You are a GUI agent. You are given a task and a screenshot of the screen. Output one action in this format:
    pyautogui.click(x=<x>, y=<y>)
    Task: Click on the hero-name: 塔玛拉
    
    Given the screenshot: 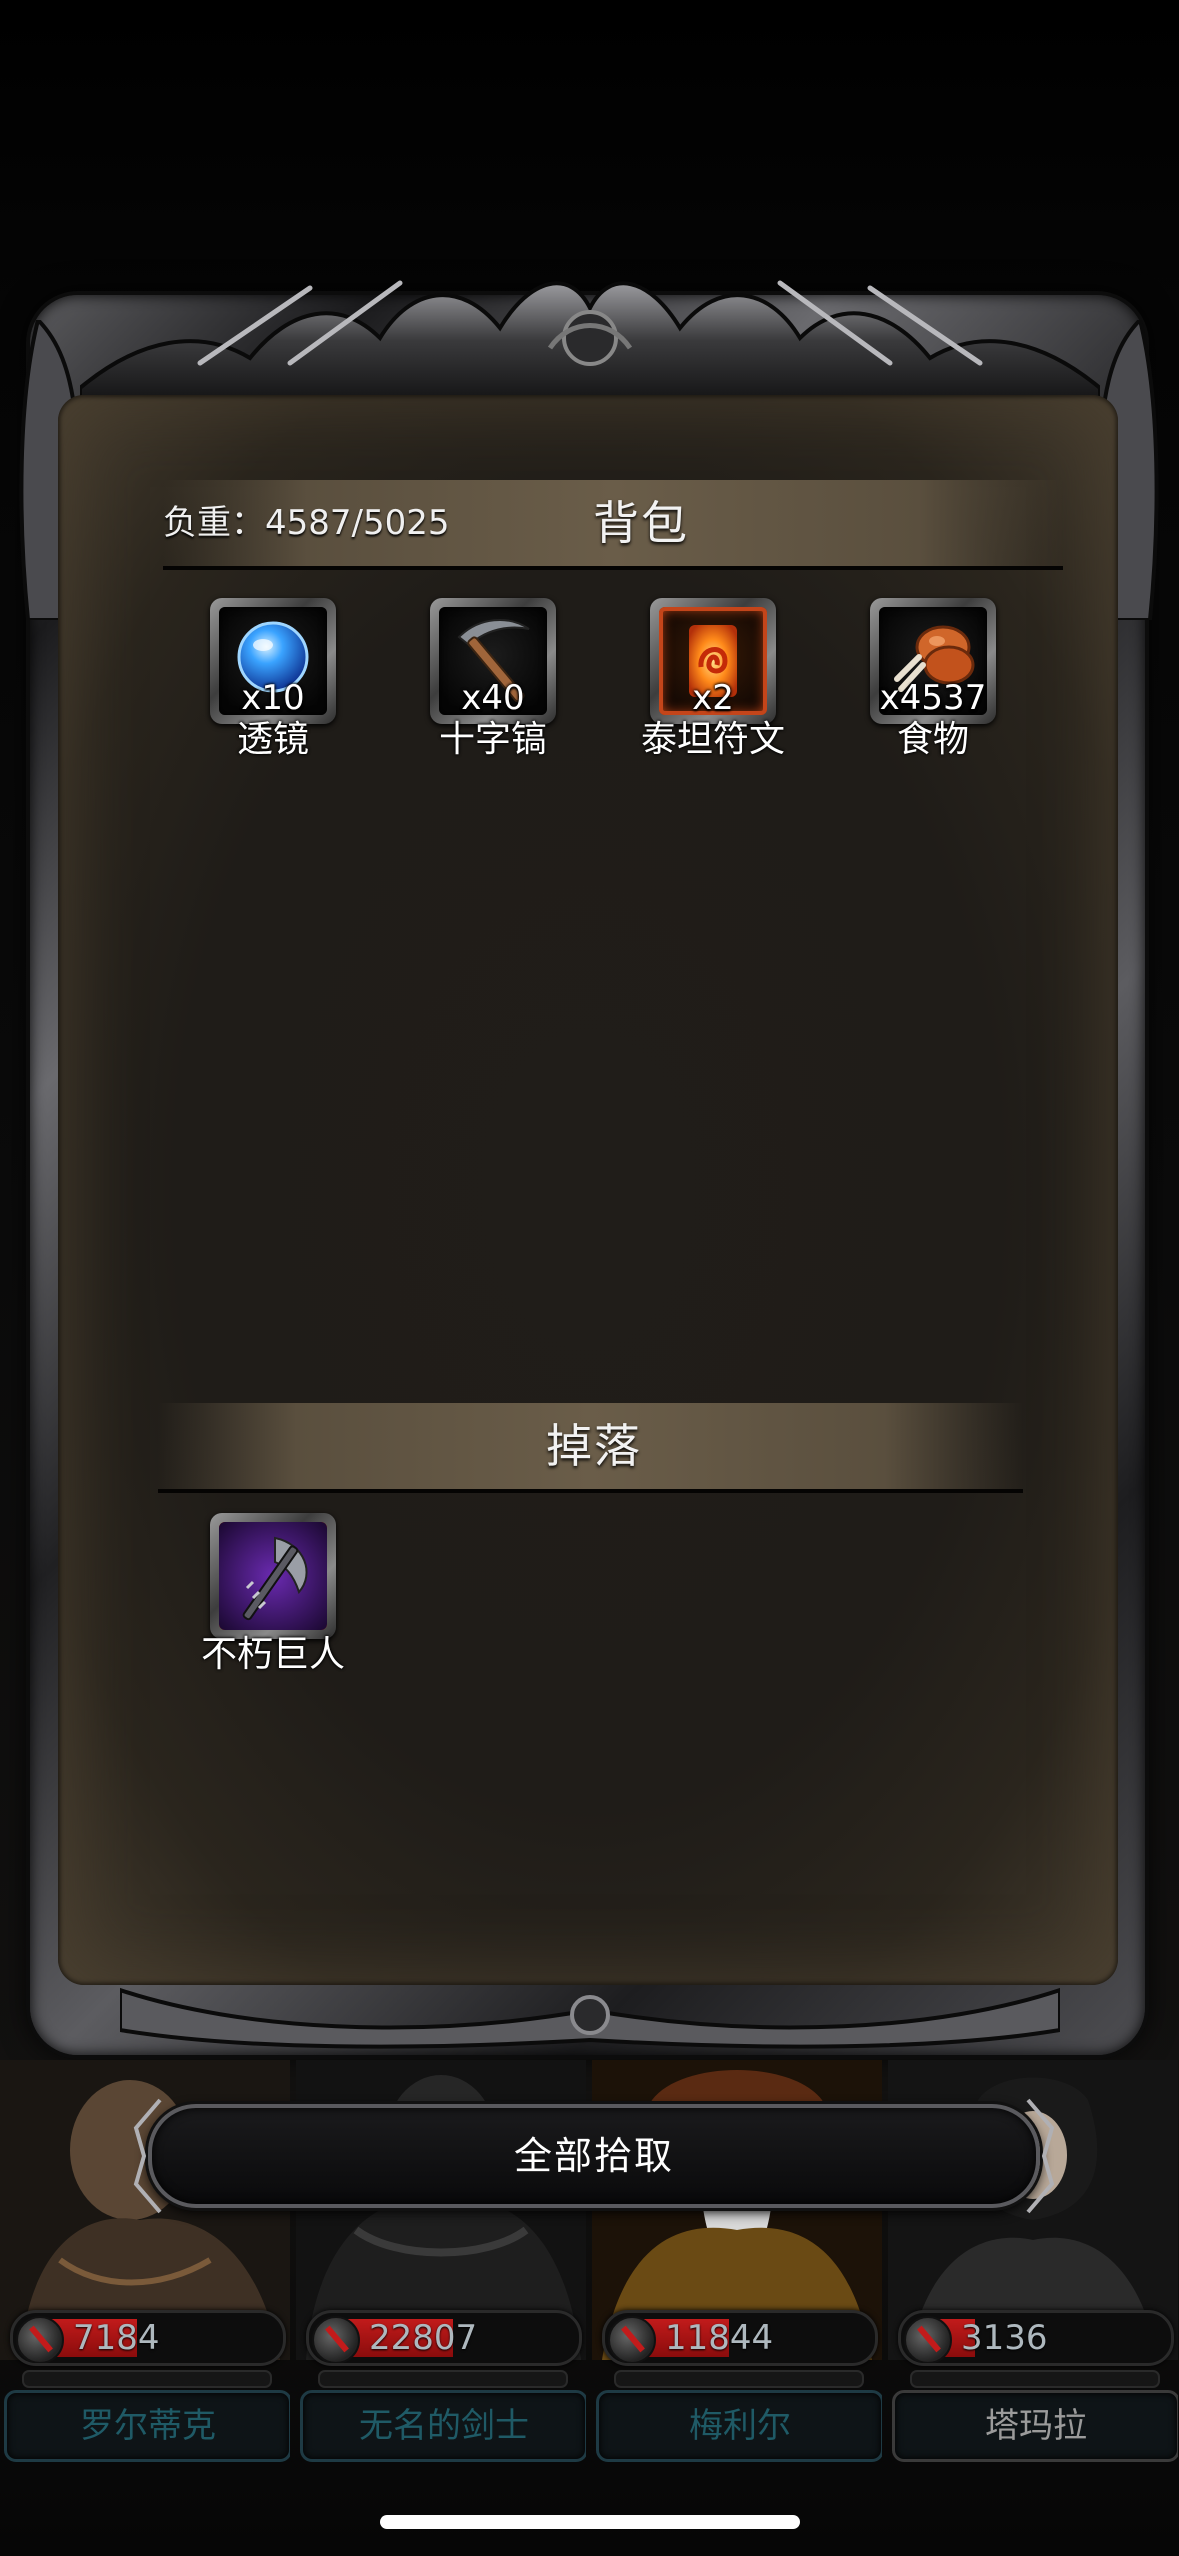 What is the action you would take?
    pyautogui.click(x=1036, y=2426)
    